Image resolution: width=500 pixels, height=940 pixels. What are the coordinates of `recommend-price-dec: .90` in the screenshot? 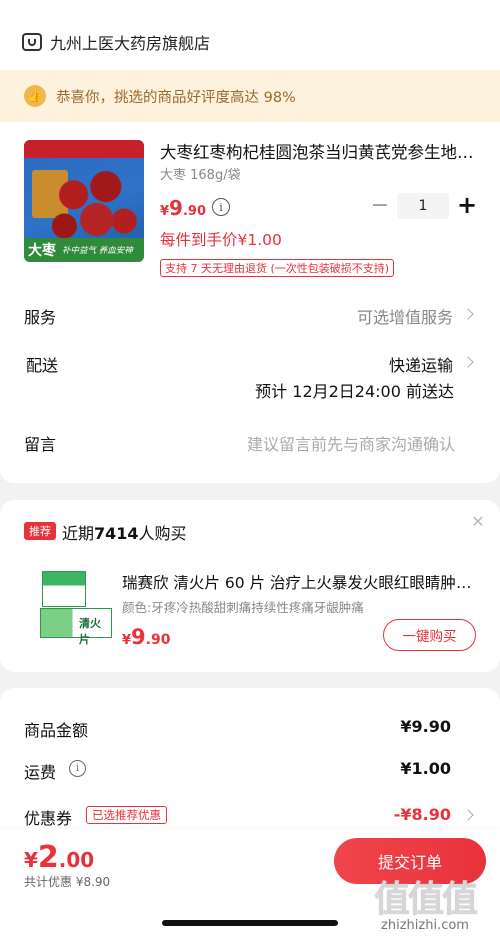 It's located at (158, 640).